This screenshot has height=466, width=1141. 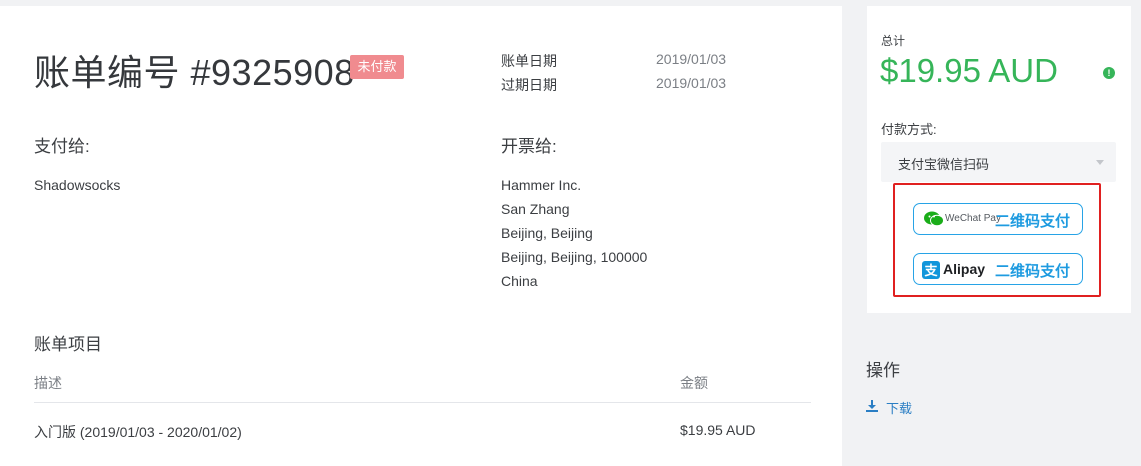 I want to click on bill-to-heading: 开票给:, so click(x=529, y=146).